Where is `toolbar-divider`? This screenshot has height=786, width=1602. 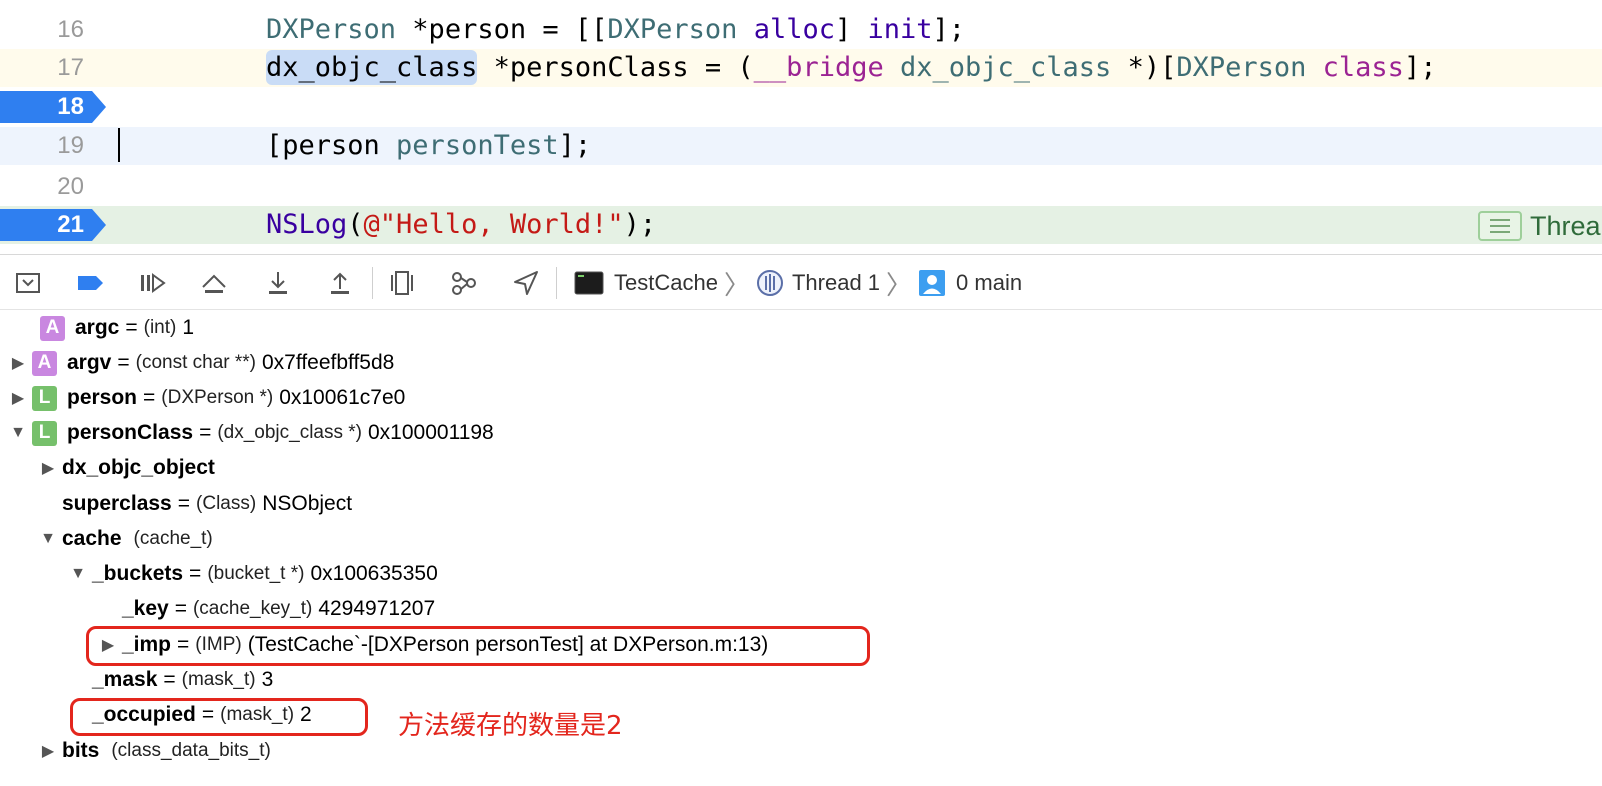 toolbar-divider is located at coordinates (372, 283).